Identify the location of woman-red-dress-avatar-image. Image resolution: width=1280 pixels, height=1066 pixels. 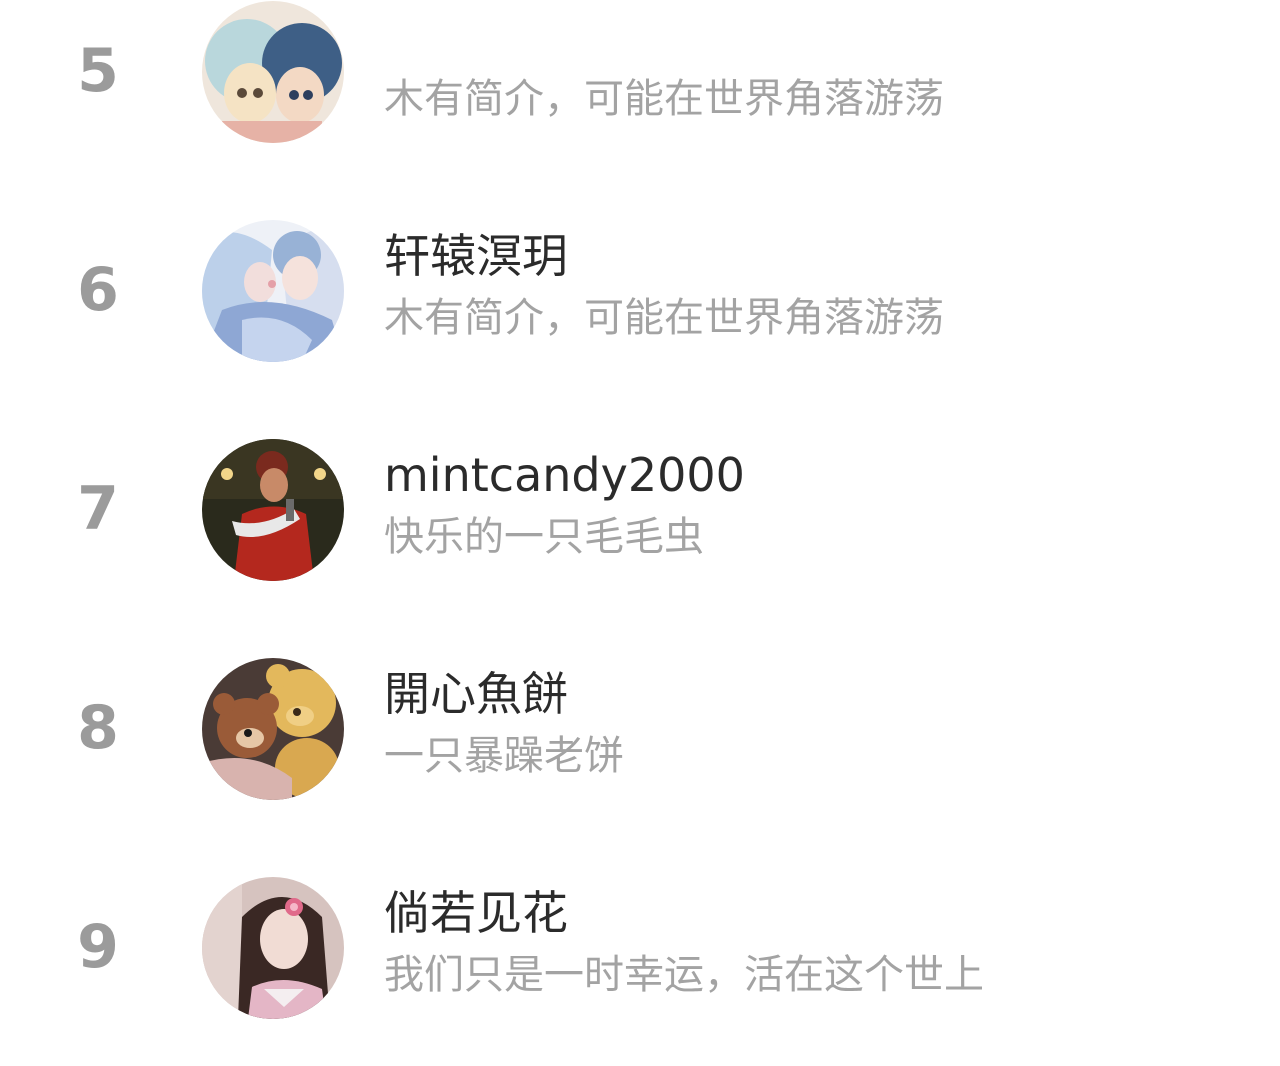
(273, 510).